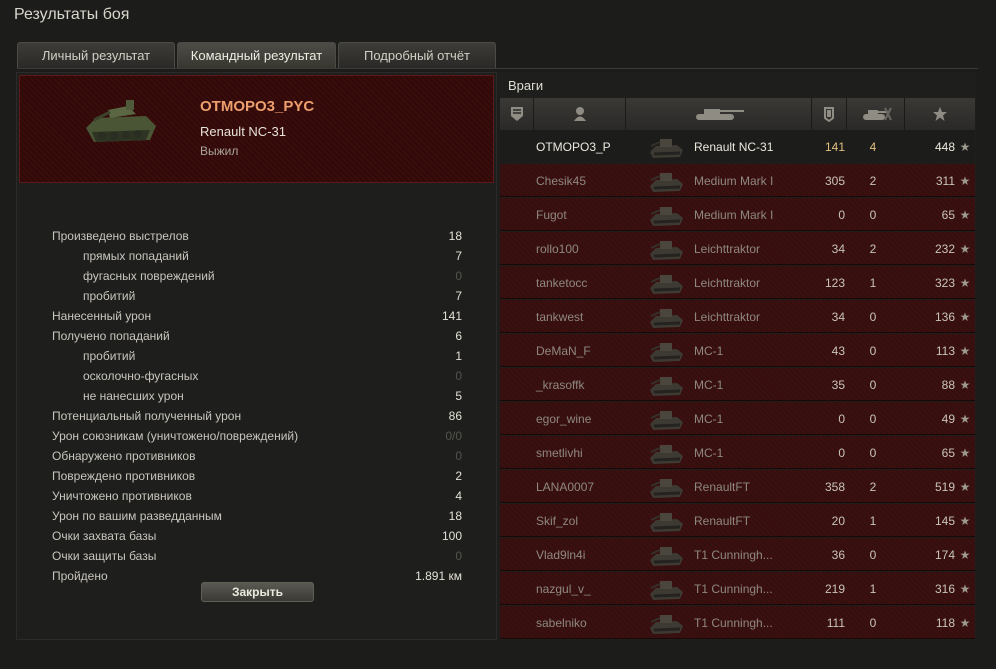  What do you see at coordinates (737, 418) in the screenshot?
I see `enemy-row: egor_wine MC-1 0 0 49 ★` at bounding box center [737, 418].